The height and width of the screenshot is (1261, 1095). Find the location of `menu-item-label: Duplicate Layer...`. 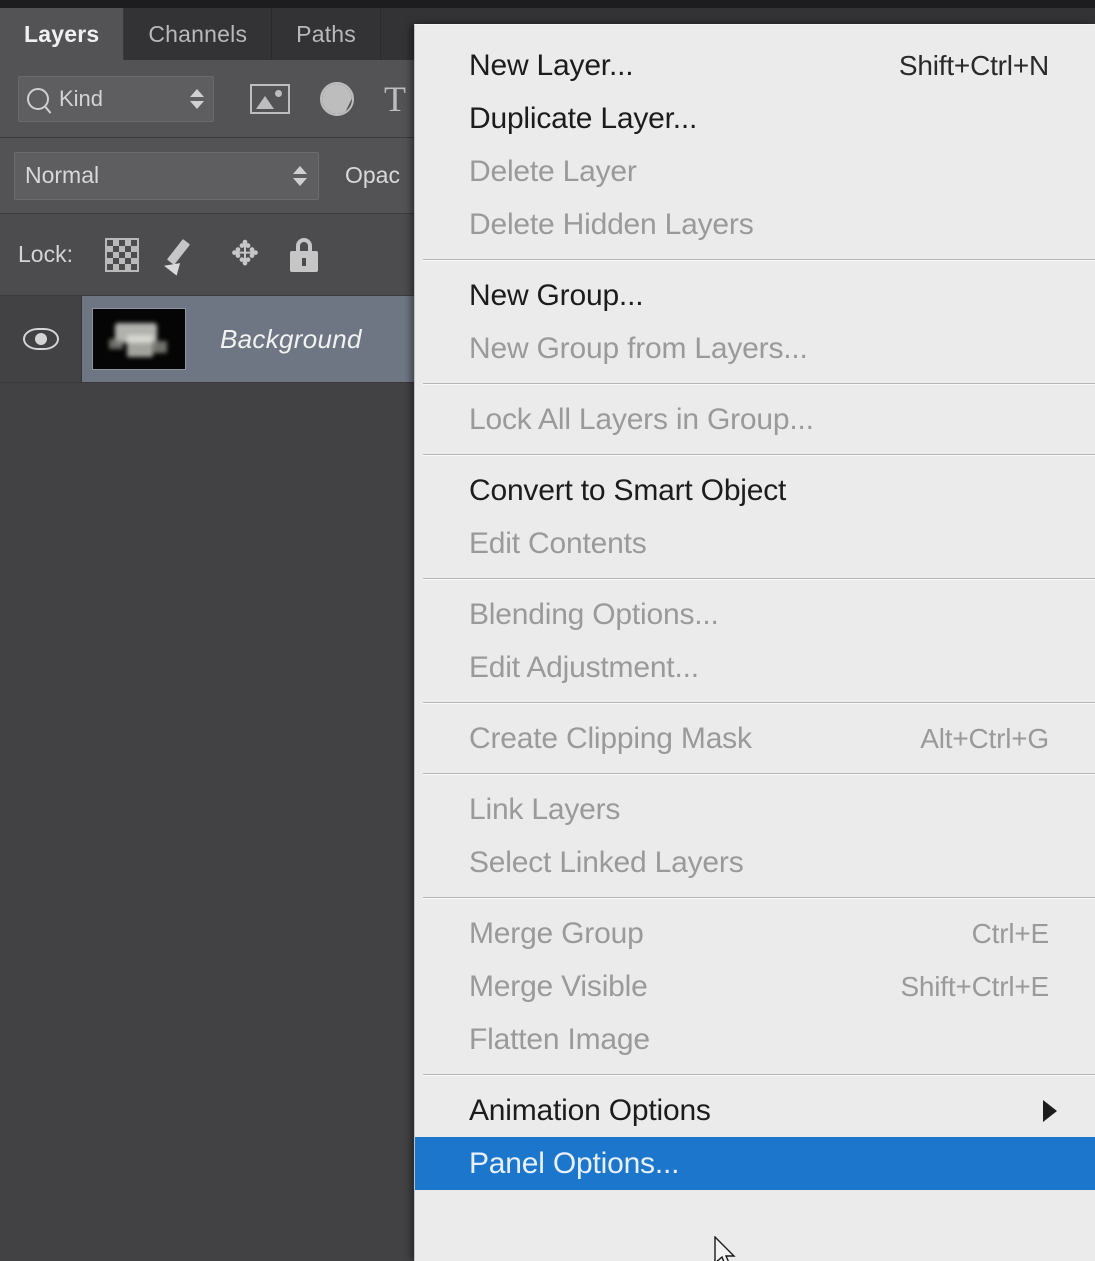

menu-item-label: Duplicate Layer... is located at coordinates (583, 118).